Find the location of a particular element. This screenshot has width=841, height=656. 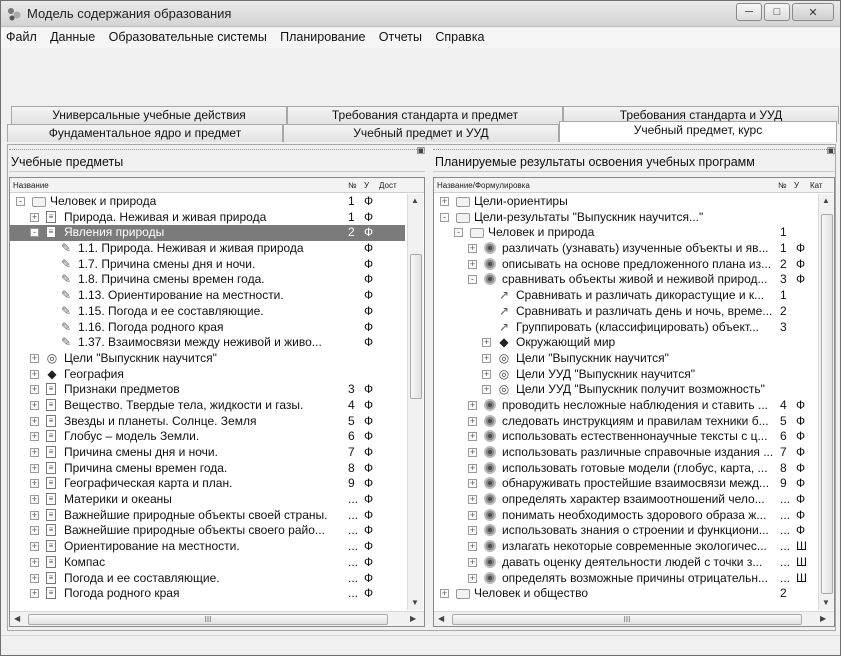

tree-row: + ≡ Материки и океаны... Ф is located at coordinates (207, 500).